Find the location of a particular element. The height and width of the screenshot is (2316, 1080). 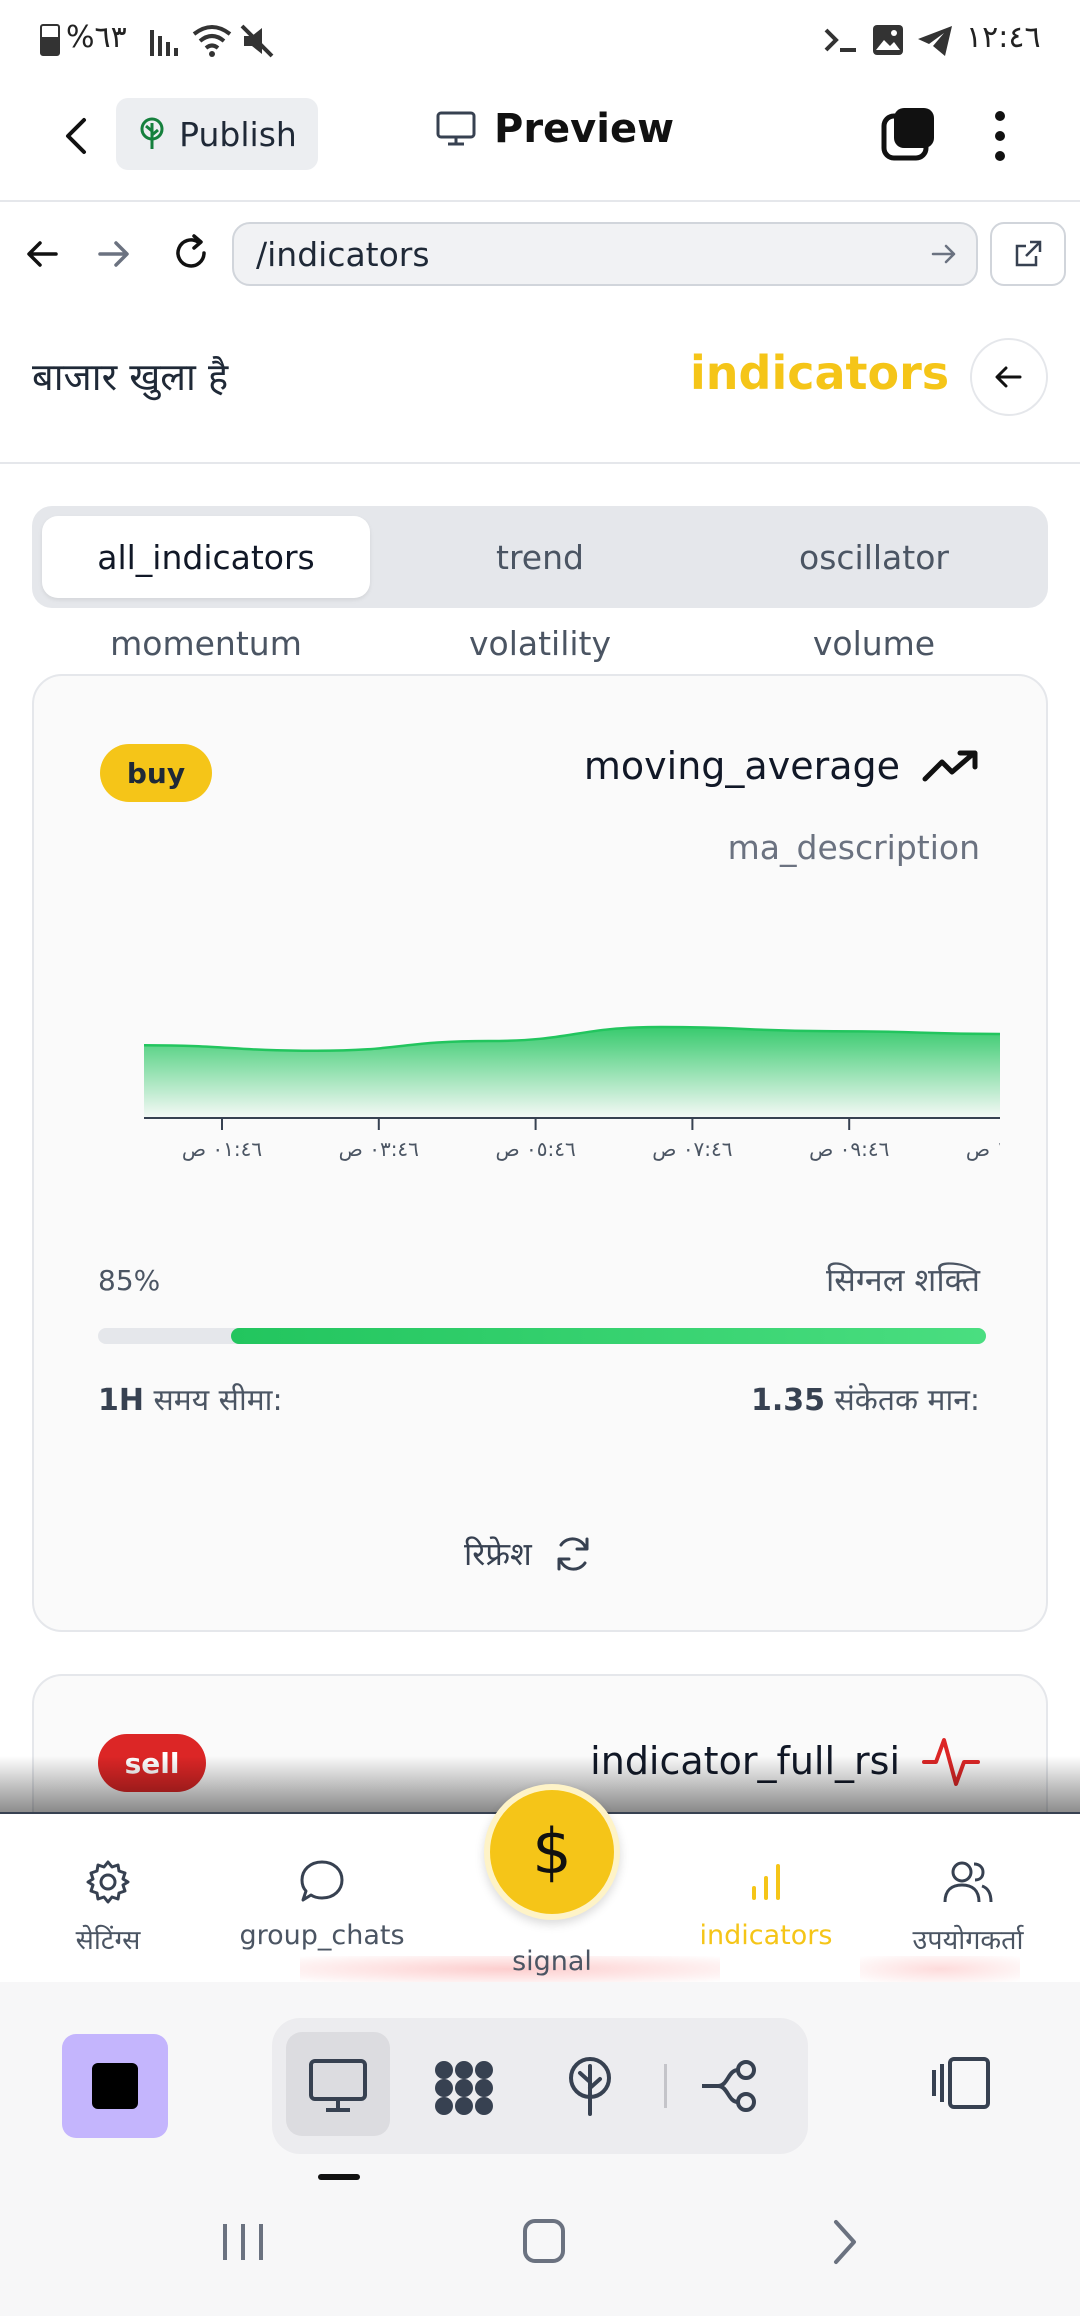

signal-icon is located at coordinates (169, 40).